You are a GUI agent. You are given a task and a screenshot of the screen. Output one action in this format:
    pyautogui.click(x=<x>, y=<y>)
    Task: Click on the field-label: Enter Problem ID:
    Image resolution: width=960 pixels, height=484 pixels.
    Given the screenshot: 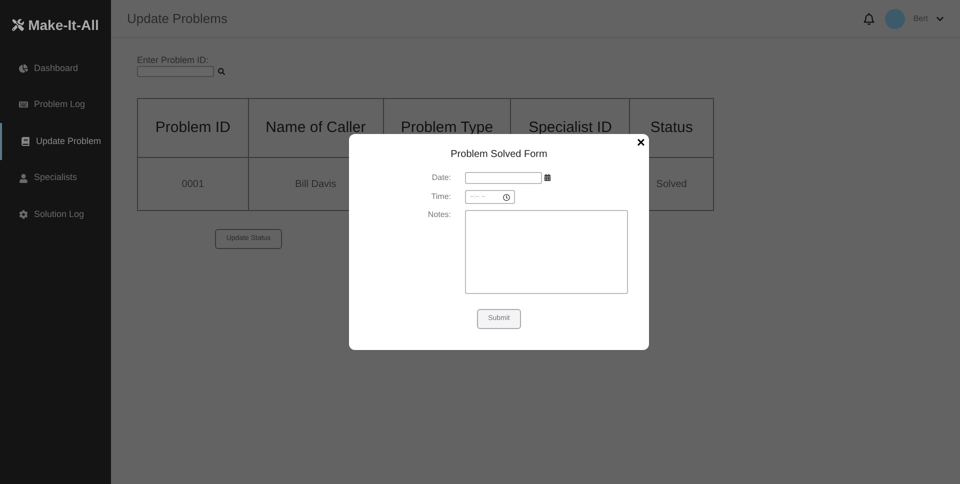 What is the action you would take?
    pyautogui.click(x=173, y=60)
    